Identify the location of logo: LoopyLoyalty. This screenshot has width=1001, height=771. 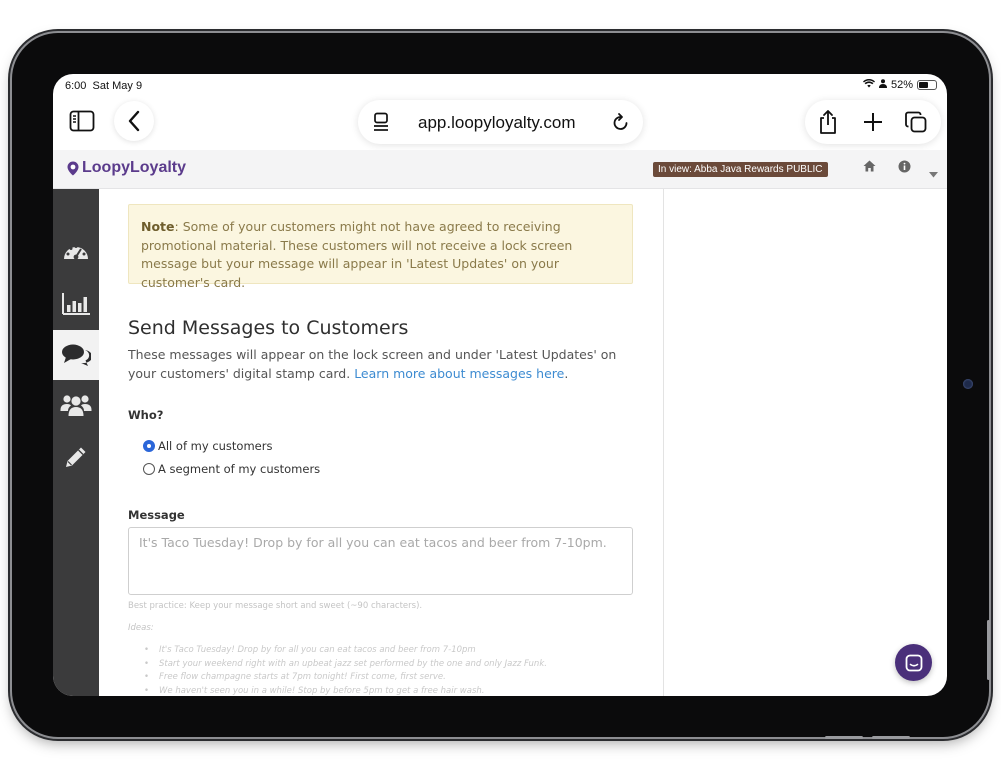
(126, 168).